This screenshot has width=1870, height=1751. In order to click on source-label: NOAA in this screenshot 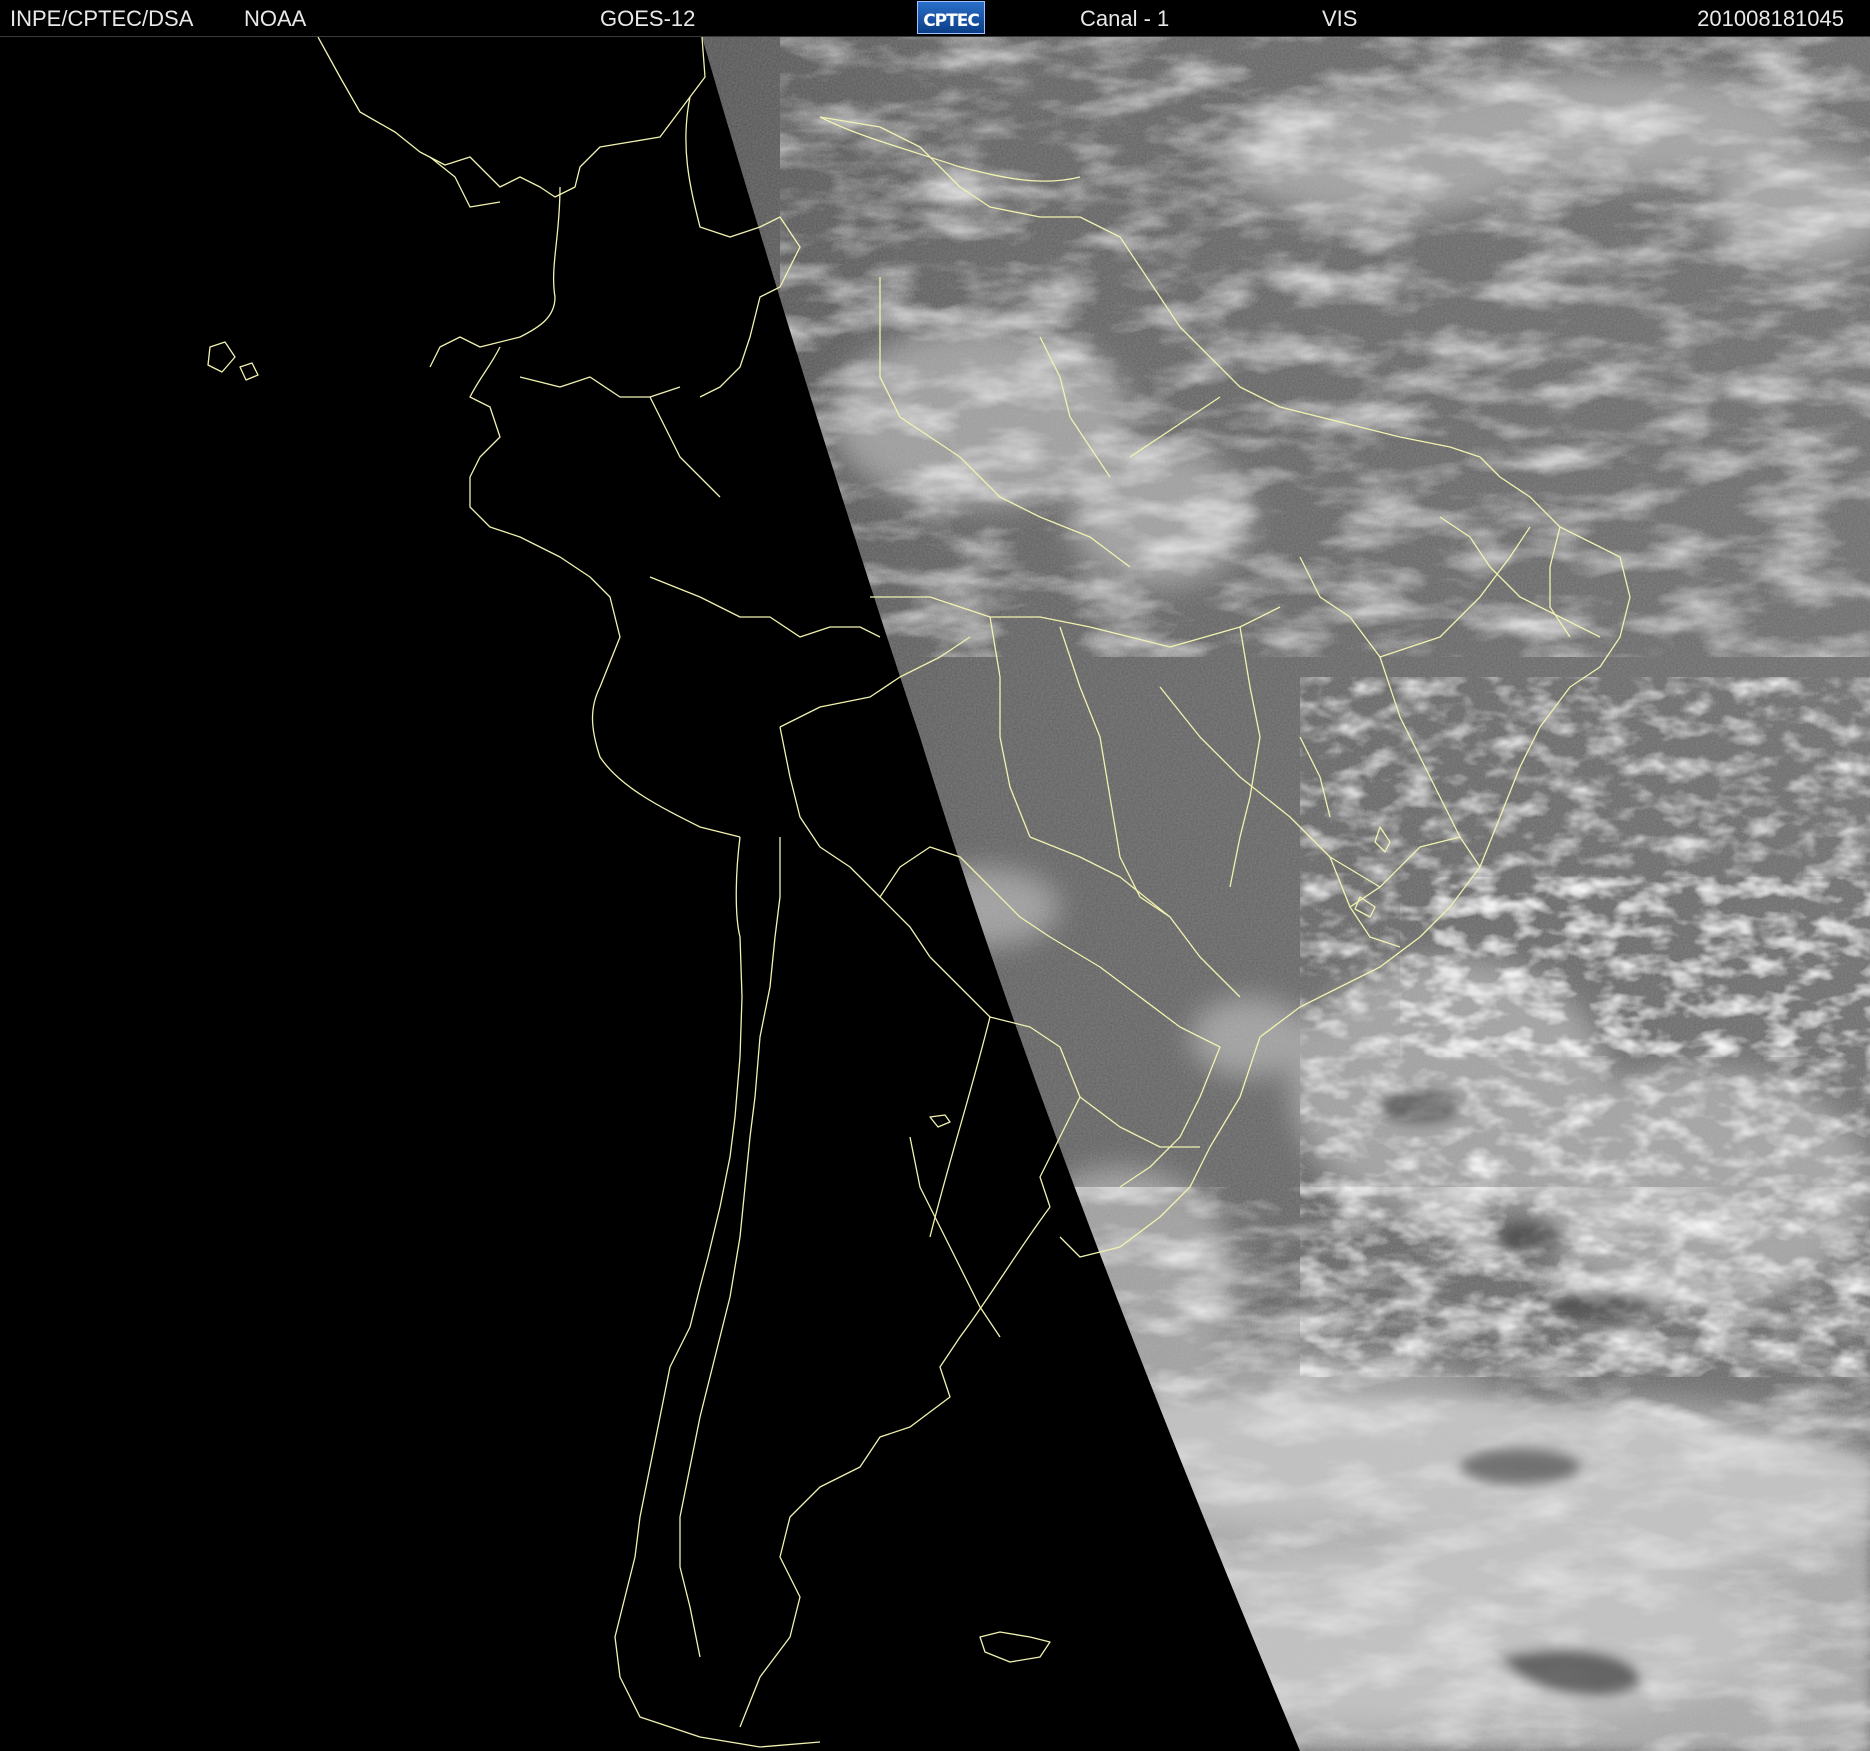, I will do `click(275, 18)`.